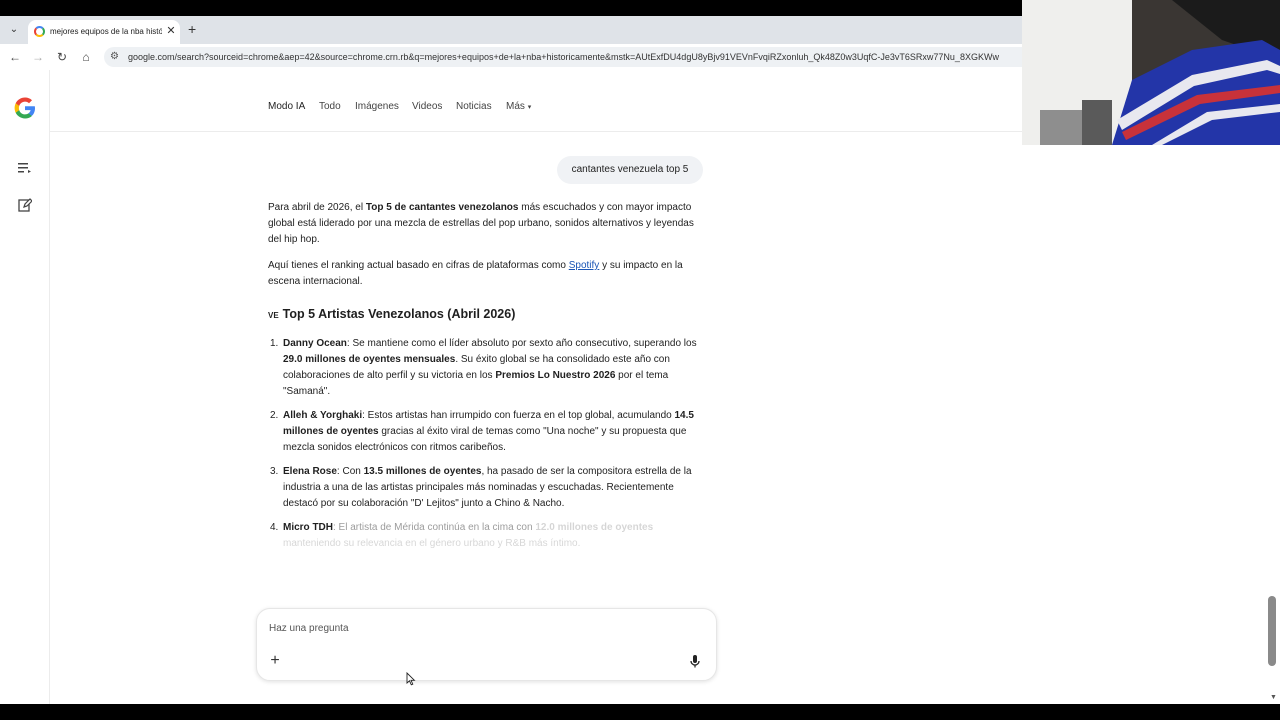 The height and width of the screenshot is (720, 1280). What do you see at coordinates (427, 107) in the screenshot?
I see `tab-videos: Videos` at bounding box center [427, 107].